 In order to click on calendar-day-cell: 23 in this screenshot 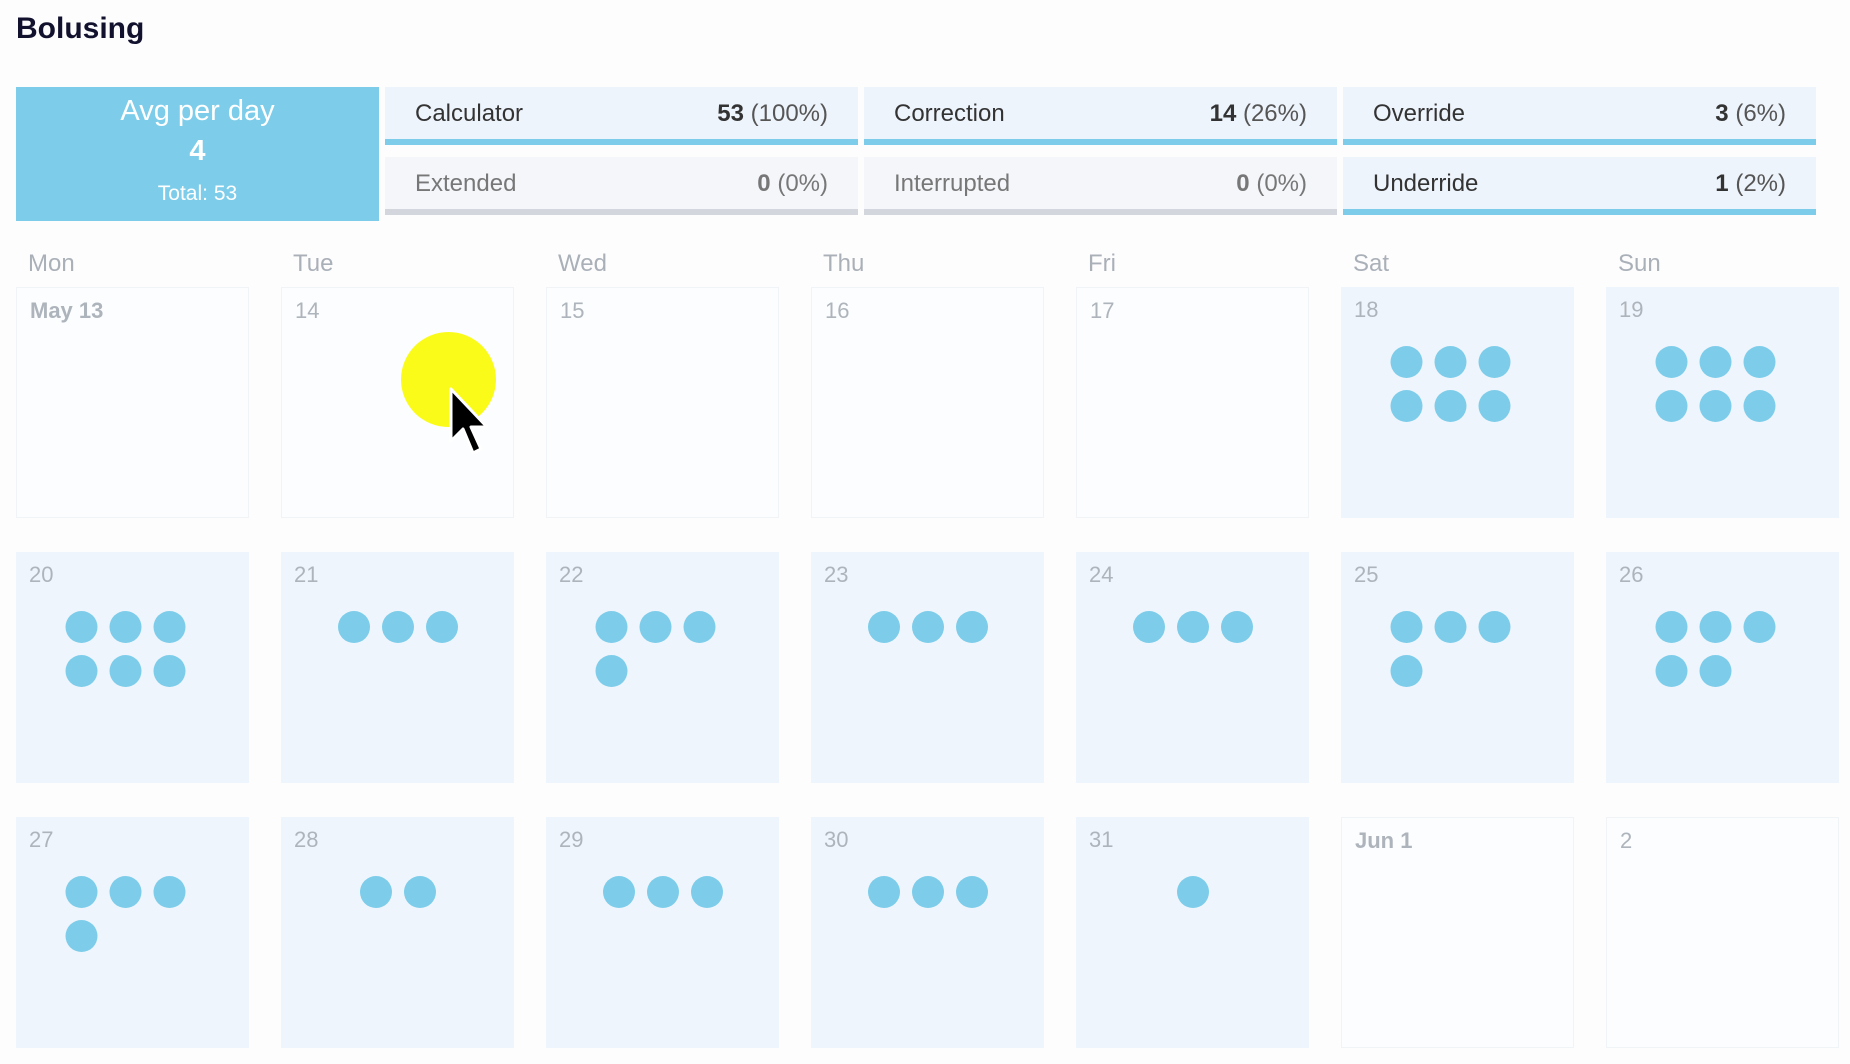, I will do `click(927, 667)`.